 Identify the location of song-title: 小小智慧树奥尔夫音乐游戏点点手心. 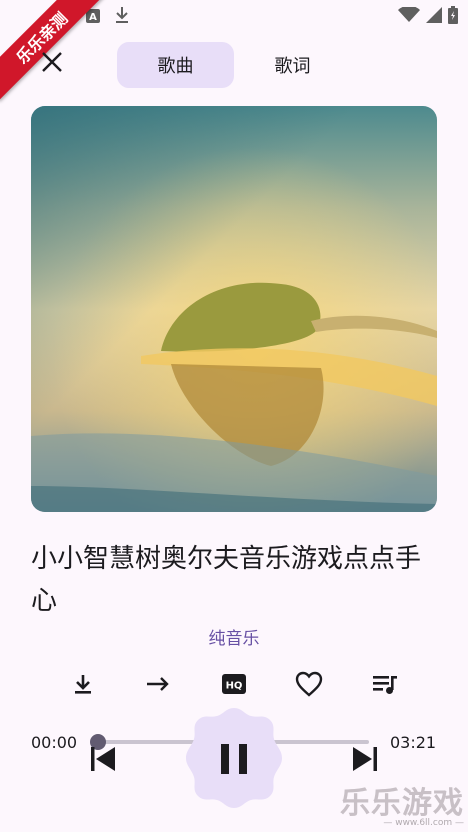
(226, 580).